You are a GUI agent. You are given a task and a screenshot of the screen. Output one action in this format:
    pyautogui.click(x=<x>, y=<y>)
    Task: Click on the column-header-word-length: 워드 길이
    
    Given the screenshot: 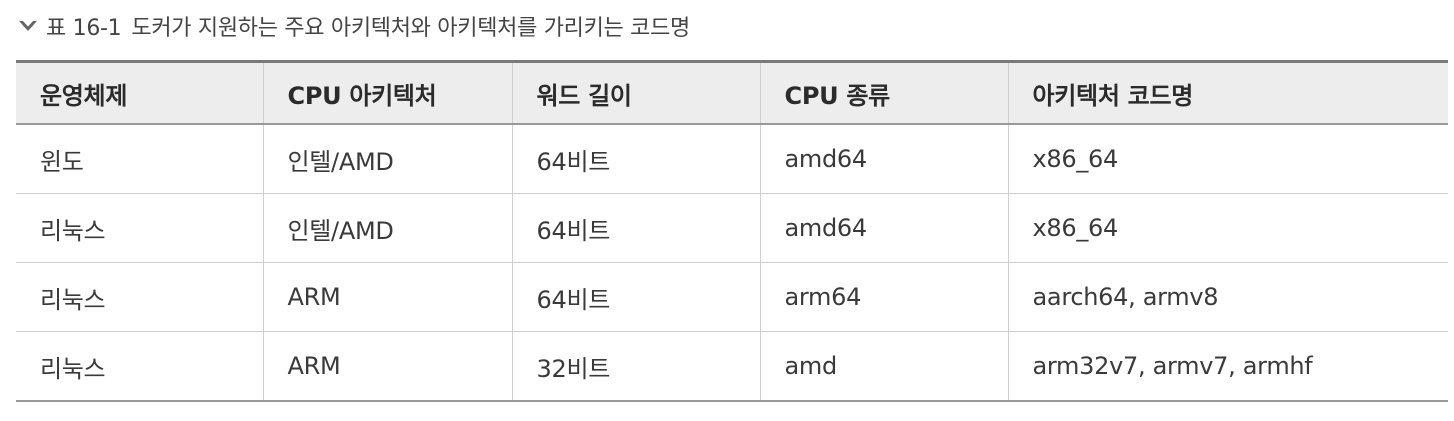 What is the action you would take?
    pyautogui.click(x=636, y=92)
    